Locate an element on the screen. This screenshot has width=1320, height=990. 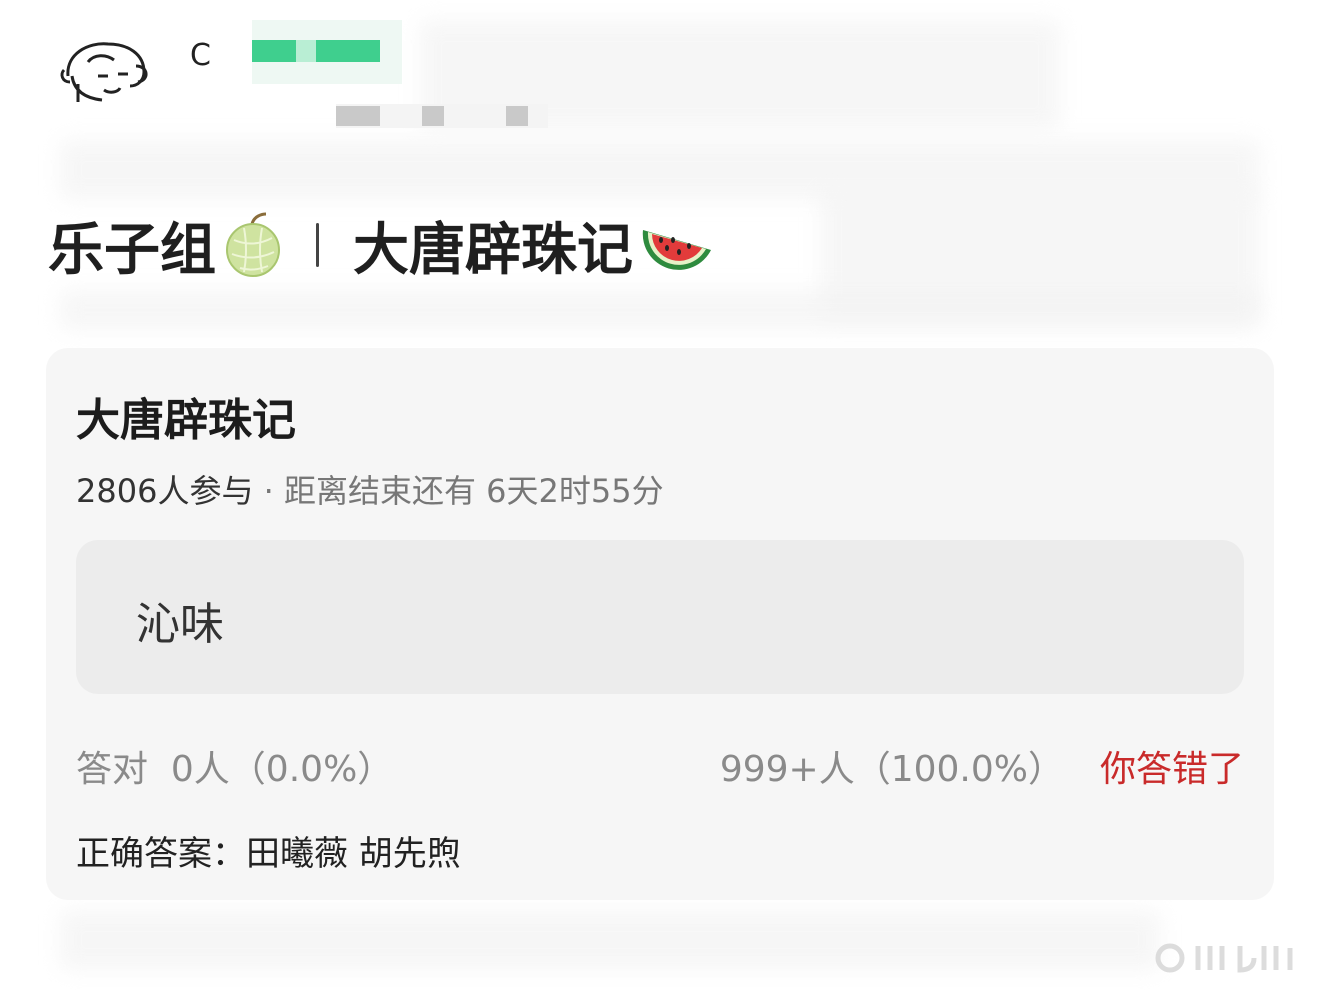
watermelon-icon is located at coordinates (676, 250).